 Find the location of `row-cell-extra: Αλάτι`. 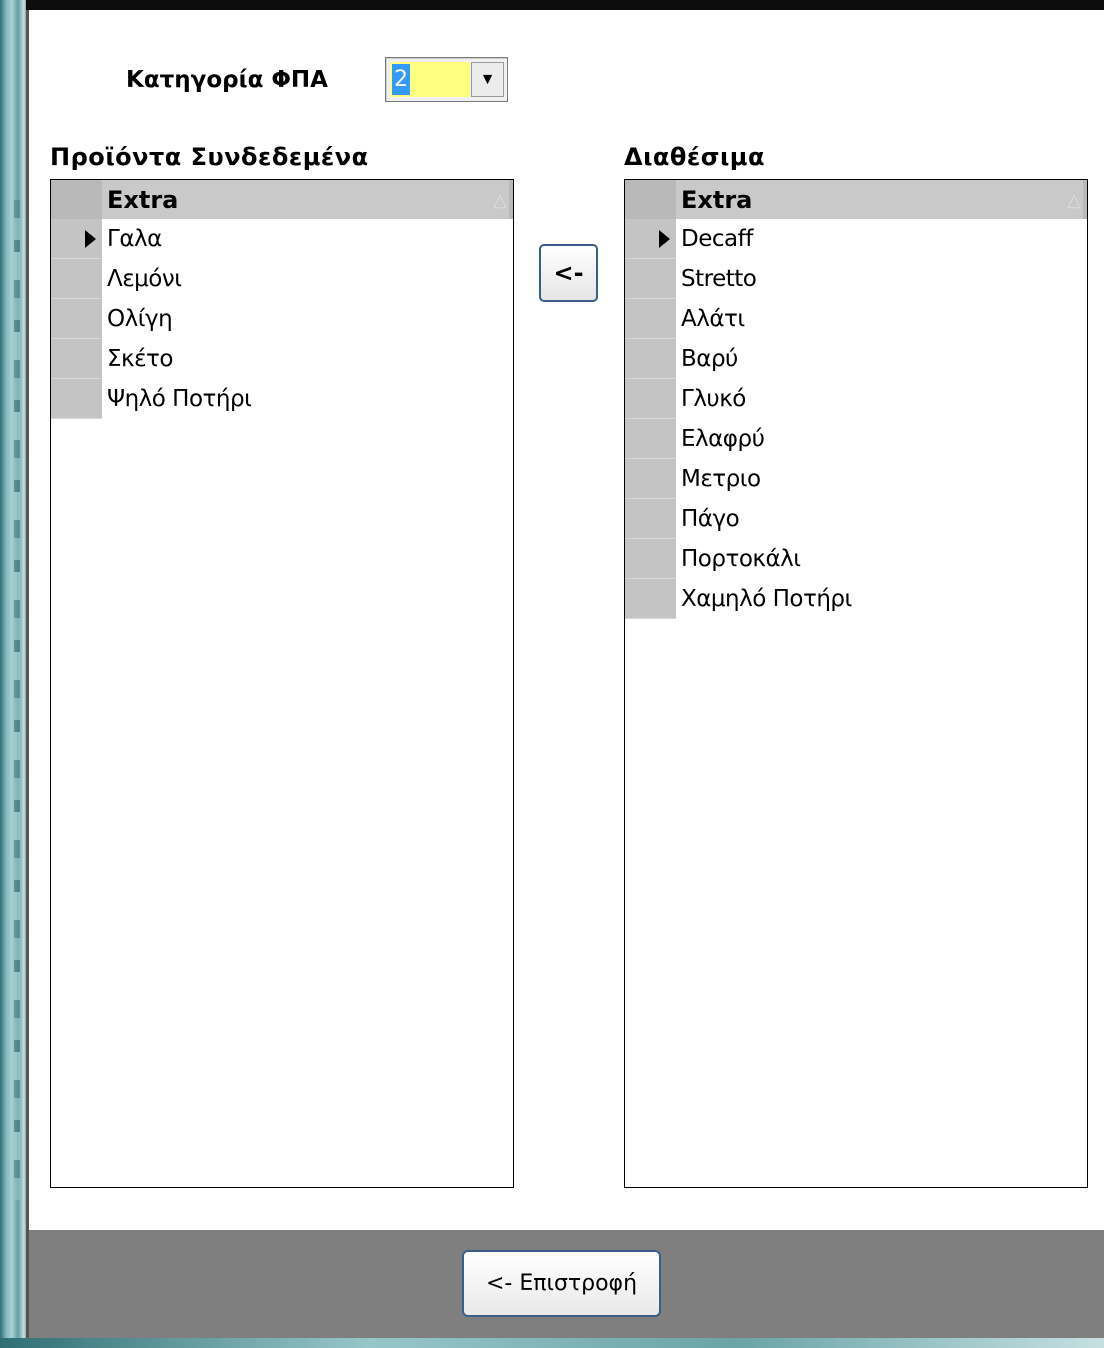

row-cell-extra: Αλάτι is located at coordinates (713, 319).